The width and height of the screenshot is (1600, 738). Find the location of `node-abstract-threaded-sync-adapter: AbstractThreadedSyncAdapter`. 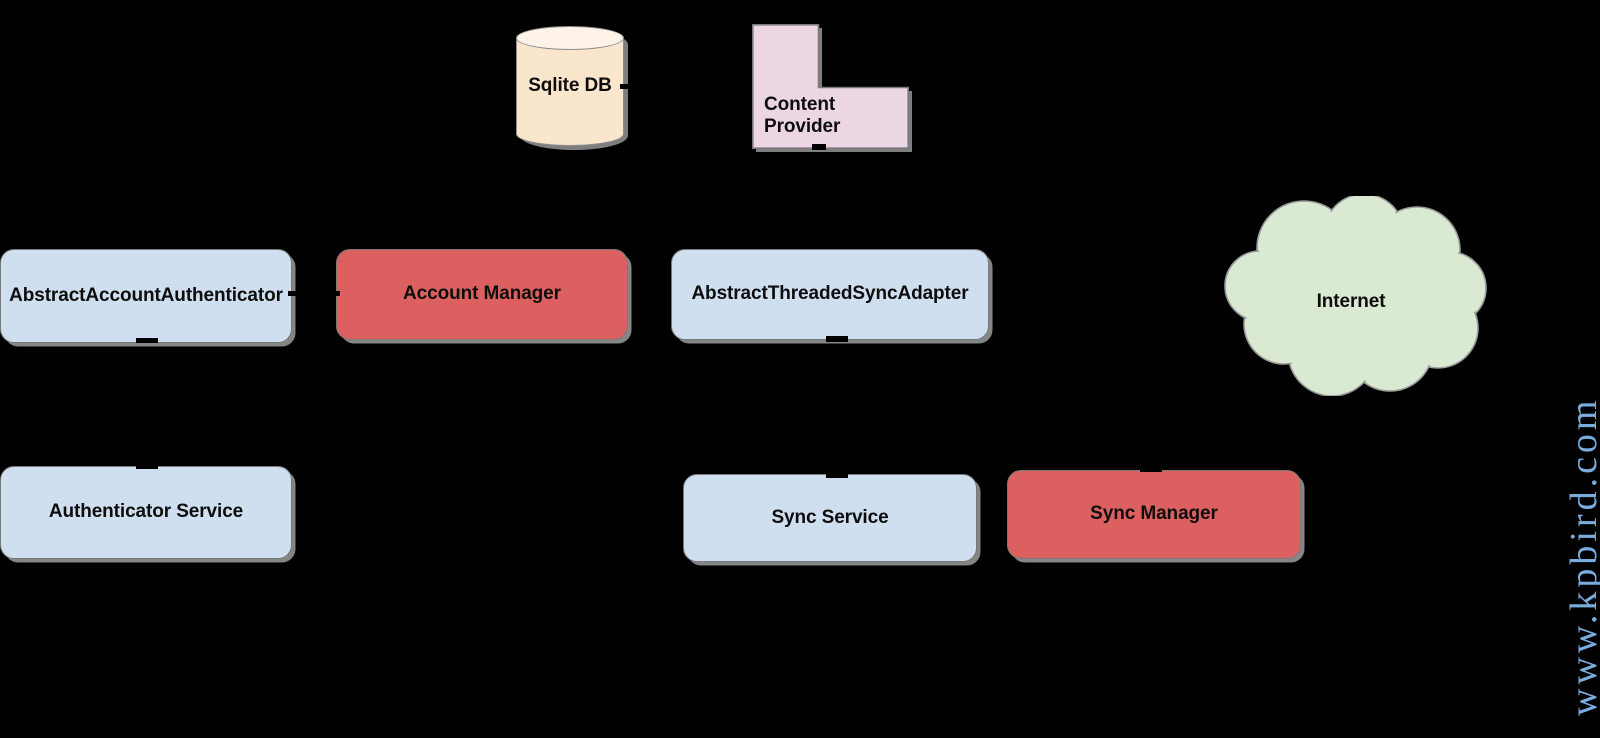

node-abstract-threaded-sync-adapter: AbstractThreadedSyncAdapter is located at coordinates (830, 294).